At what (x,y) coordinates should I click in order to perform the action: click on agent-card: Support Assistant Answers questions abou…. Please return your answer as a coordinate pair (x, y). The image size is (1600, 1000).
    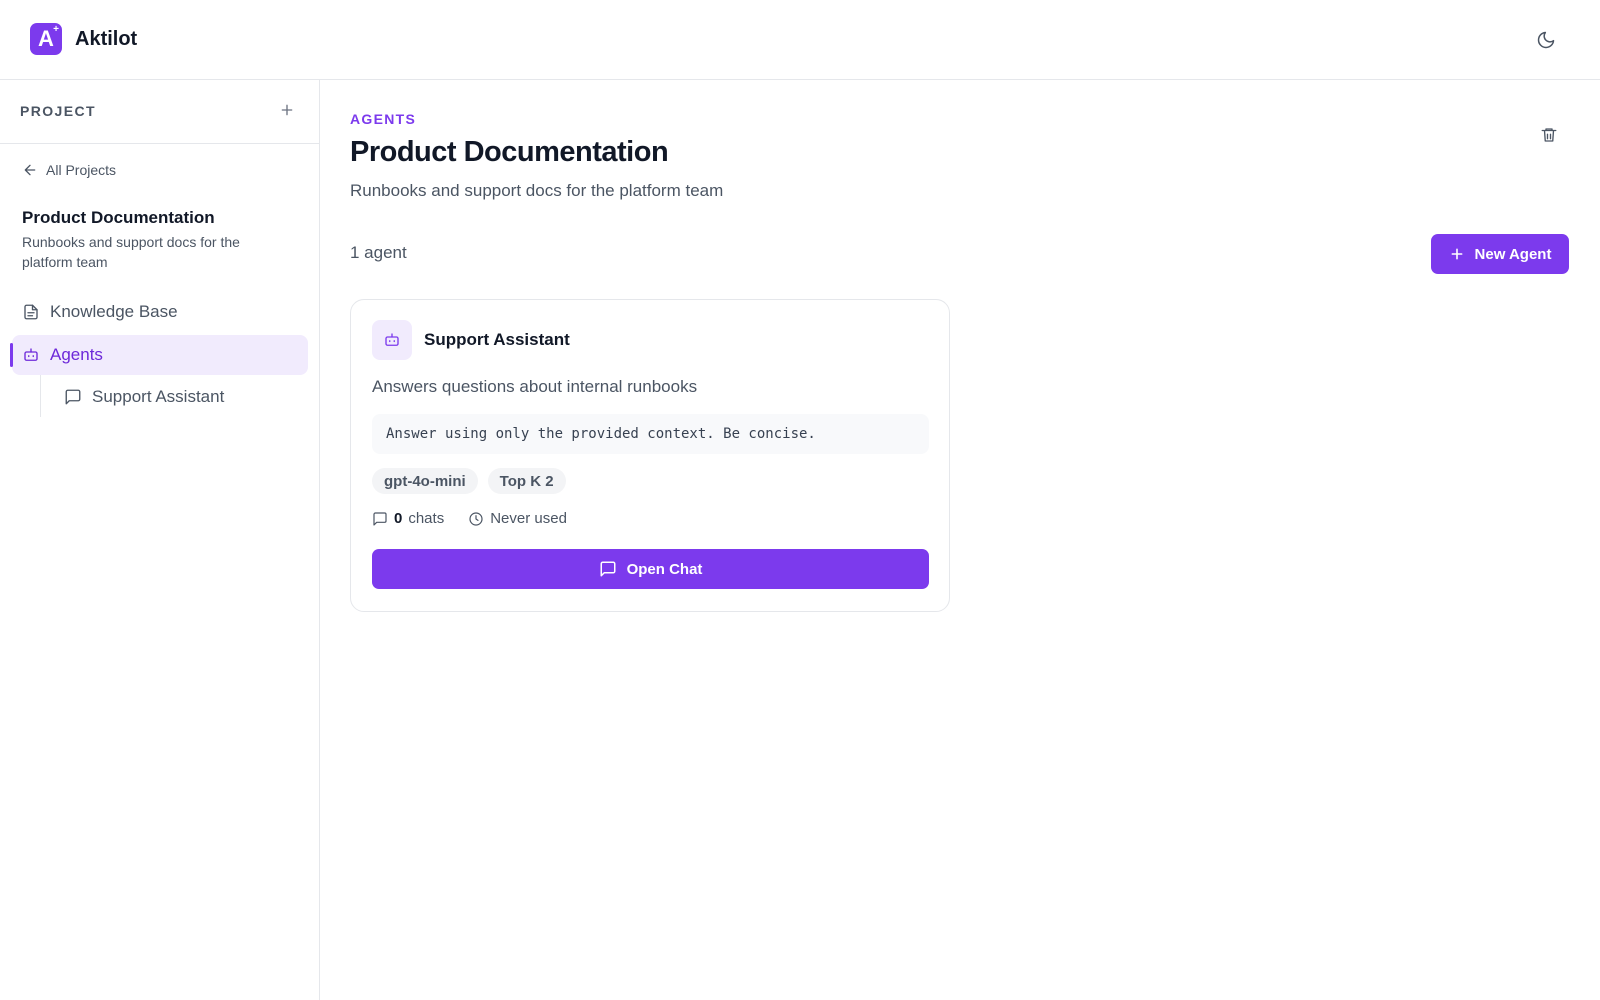
    Looking at the image, I should click on (650, 455).